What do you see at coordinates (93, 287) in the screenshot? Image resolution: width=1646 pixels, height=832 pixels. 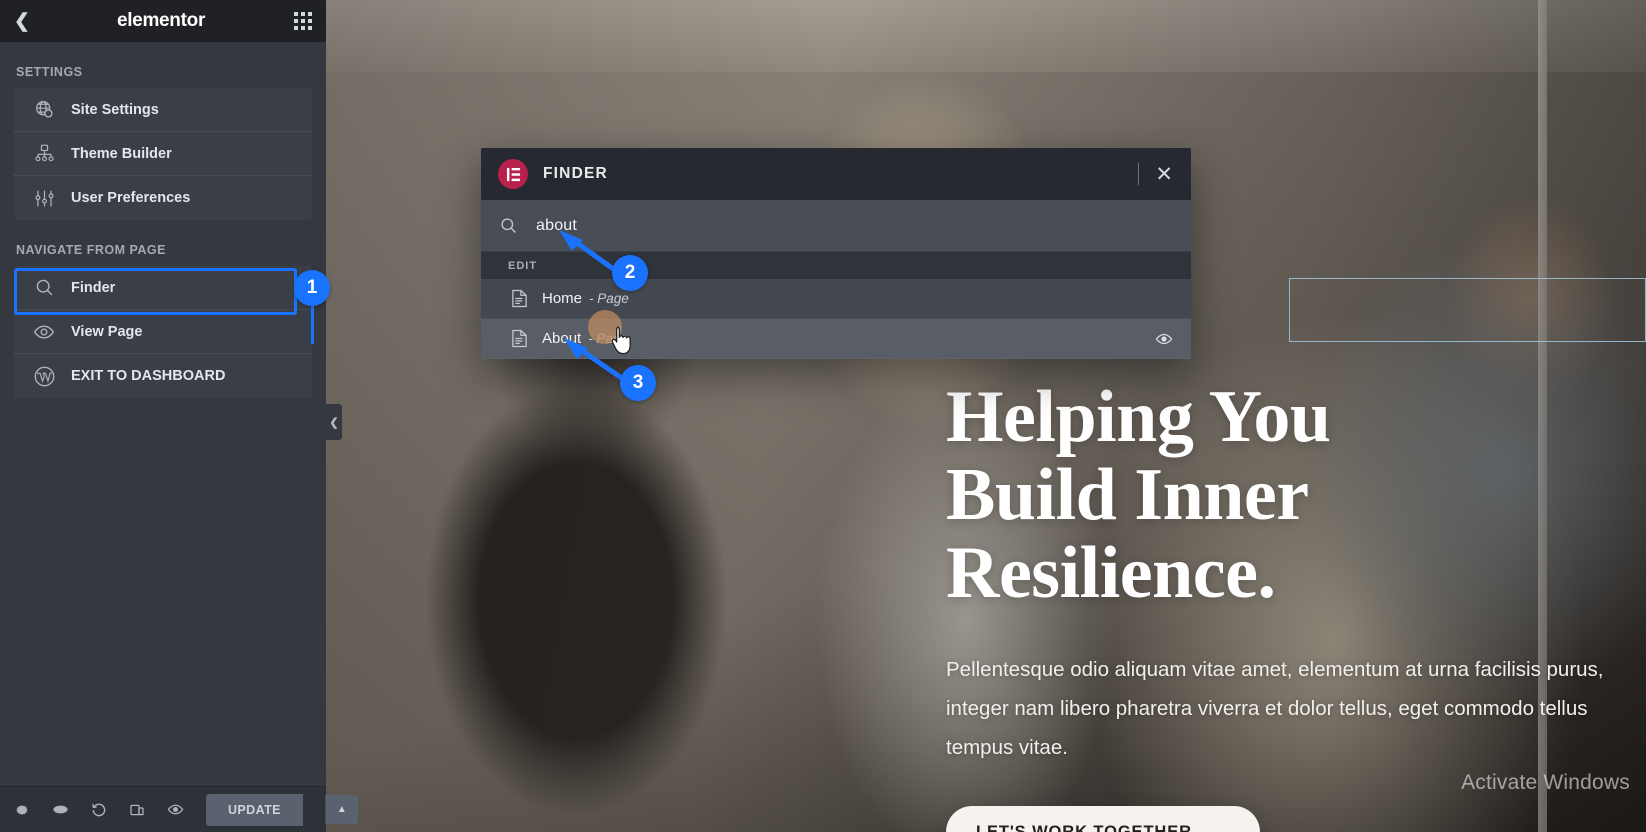 I see `sidebar-item-label: Finder` at bounding box center [93, 287].